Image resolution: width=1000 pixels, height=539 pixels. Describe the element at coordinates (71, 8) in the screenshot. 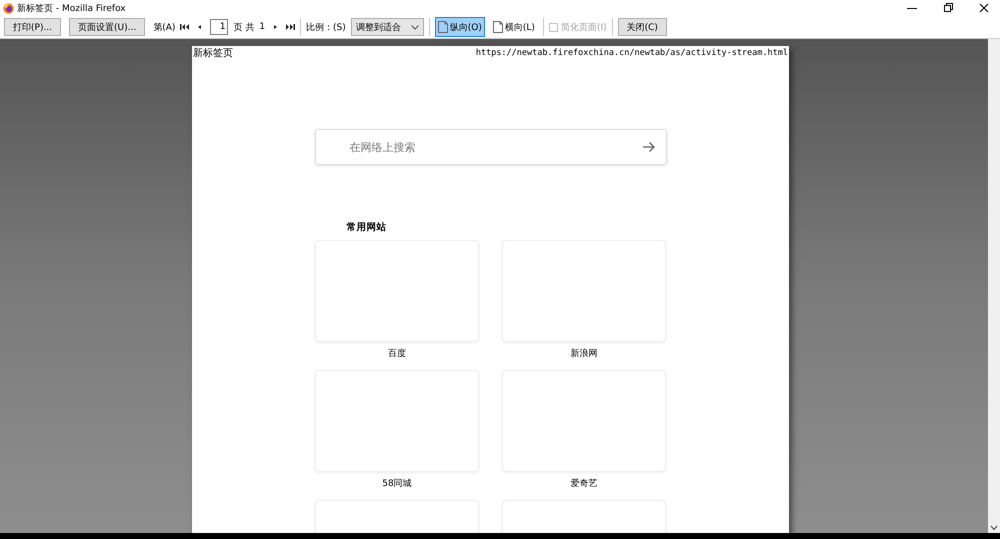

I see `window-title: 新标签页 - Mozilla Firefox` at that location.